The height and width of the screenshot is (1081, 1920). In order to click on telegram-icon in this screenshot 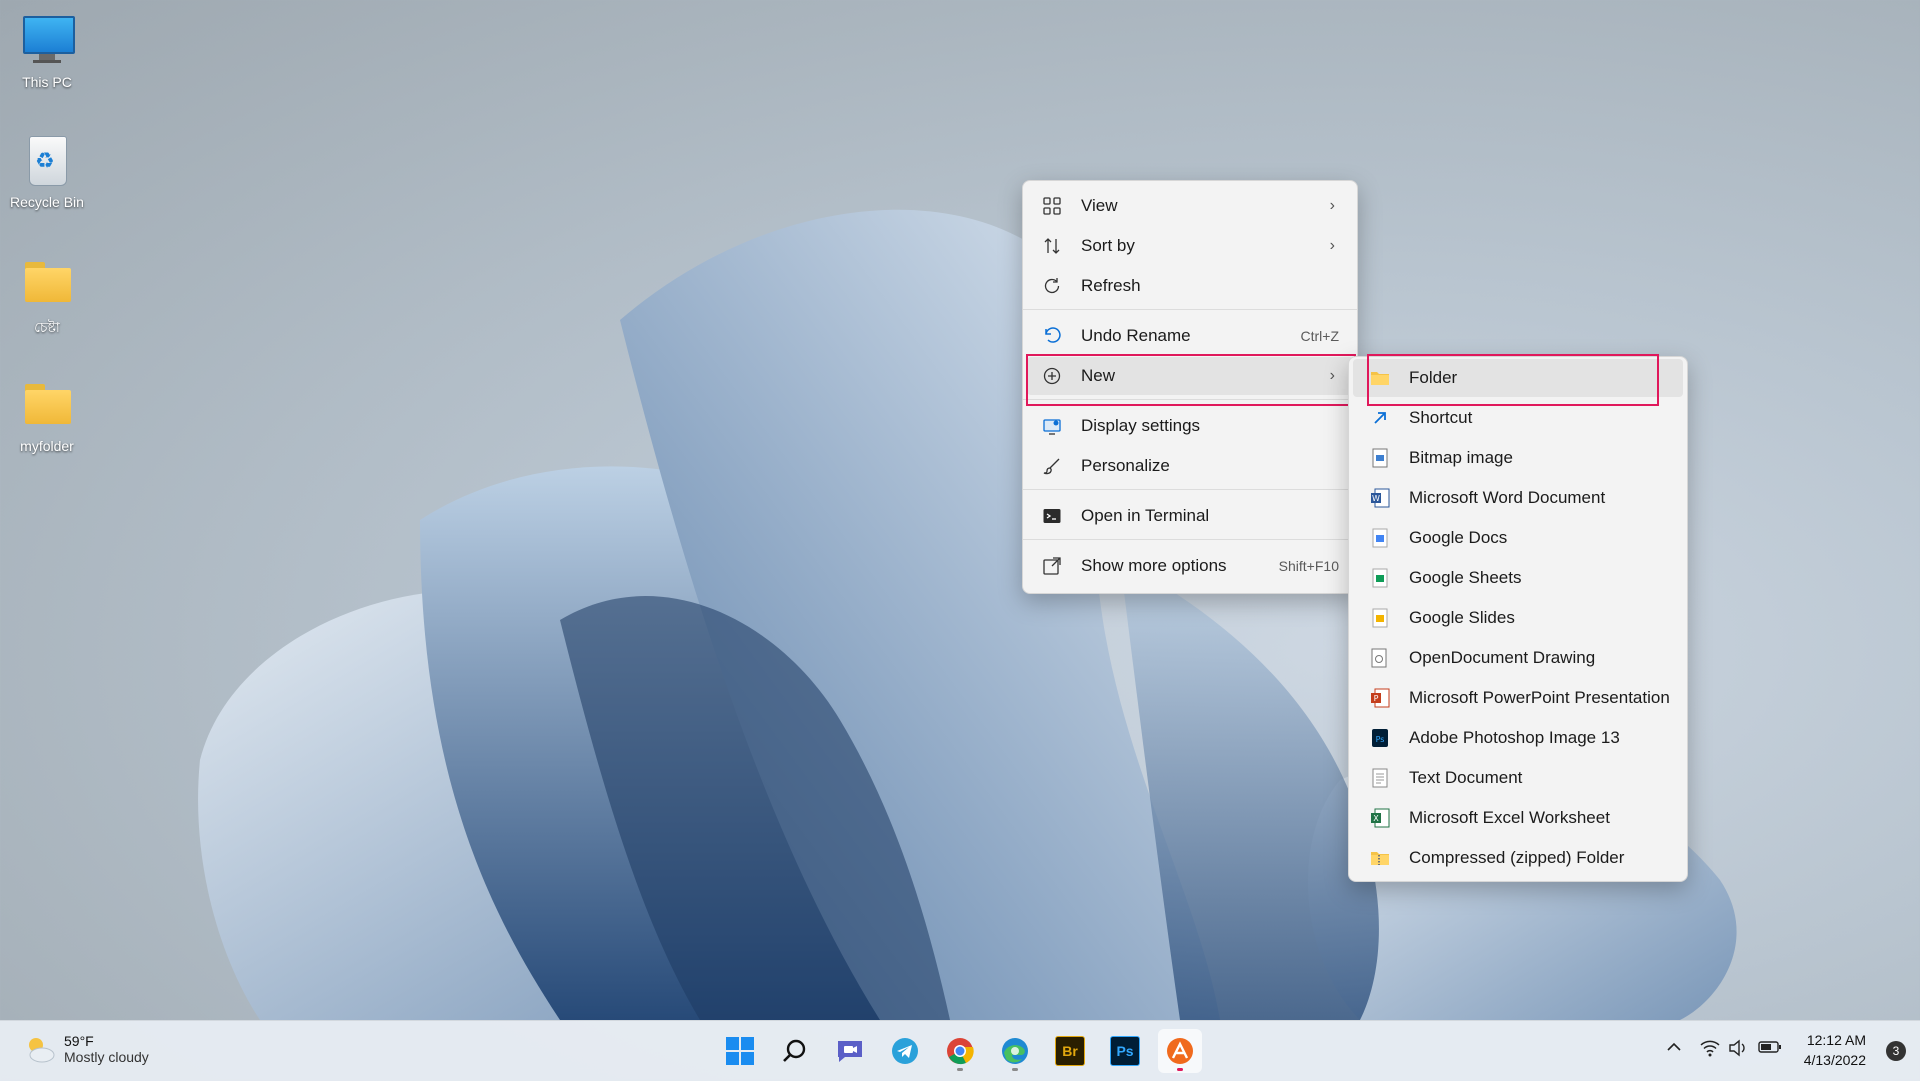, I will do `click(905, 1051)`.